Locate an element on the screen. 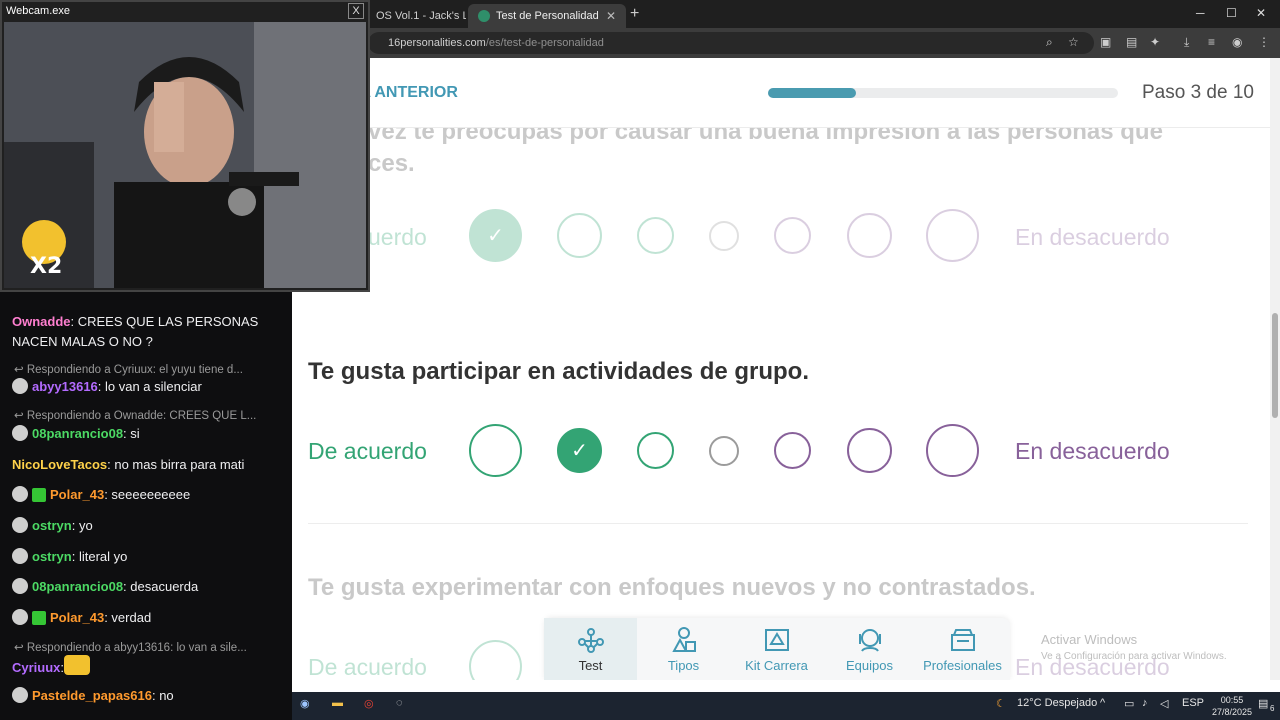 Image resolution: width=1280 pixels, height=720 pixels. chat-message: ostryn: literal yo is located at coordinates (147, 557).